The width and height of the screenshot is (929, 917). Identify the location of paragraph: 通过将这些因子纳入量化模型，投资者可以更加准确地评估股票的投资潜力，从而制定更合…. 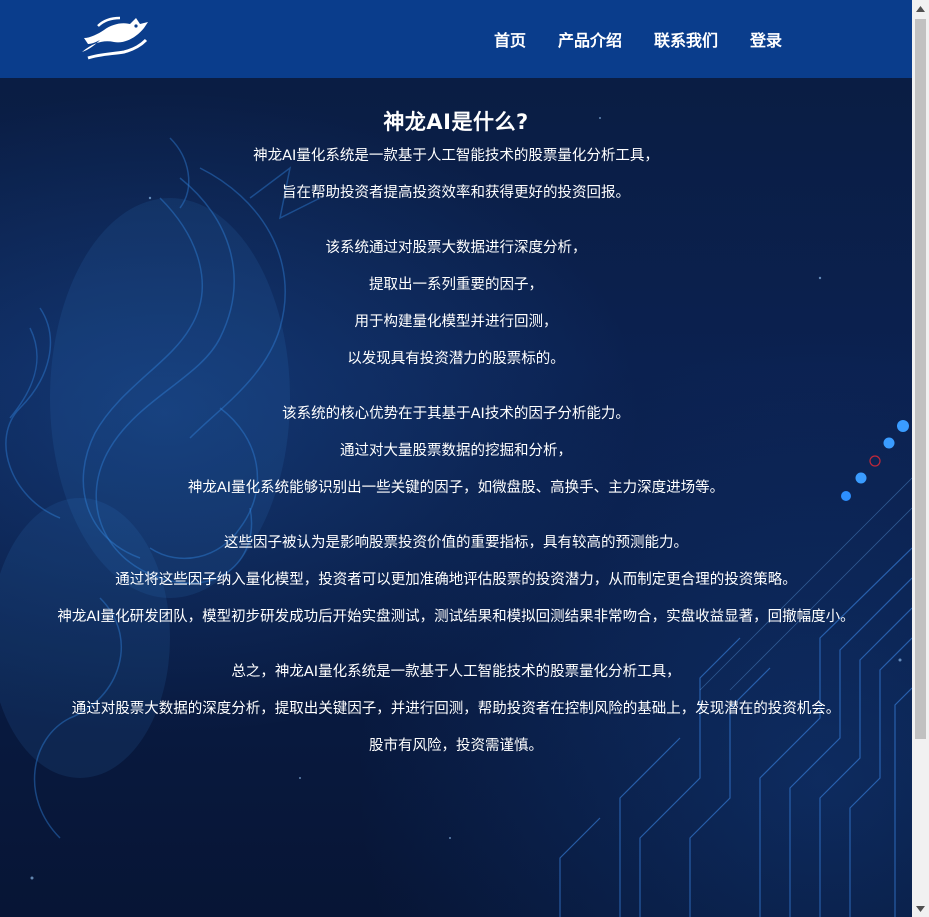
(456, 580).